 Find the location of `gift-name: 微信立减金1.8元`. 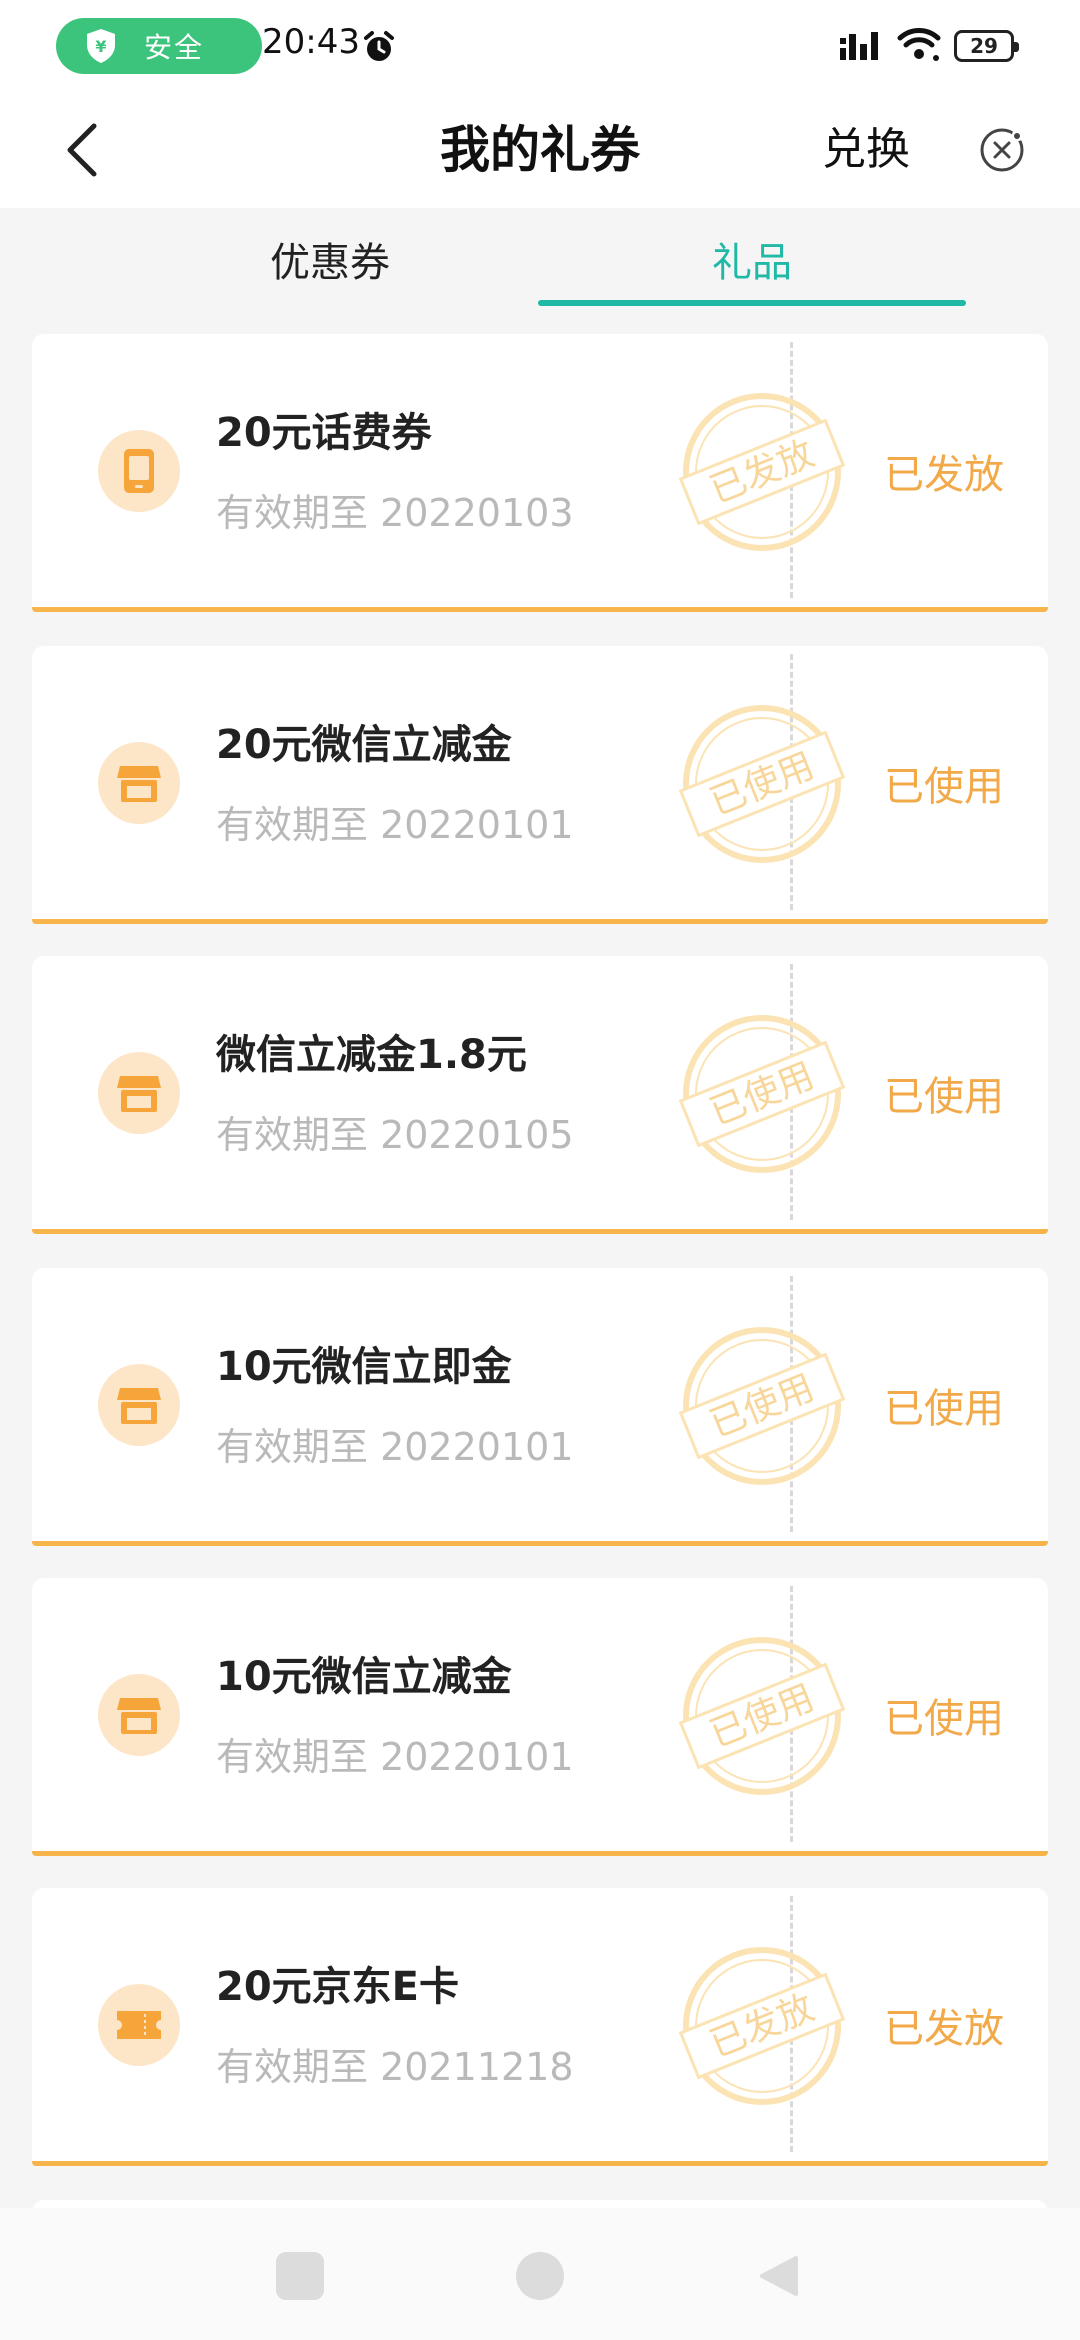

gift-name: 微信立减金1.8元 is located at coordinates (371, 1055).